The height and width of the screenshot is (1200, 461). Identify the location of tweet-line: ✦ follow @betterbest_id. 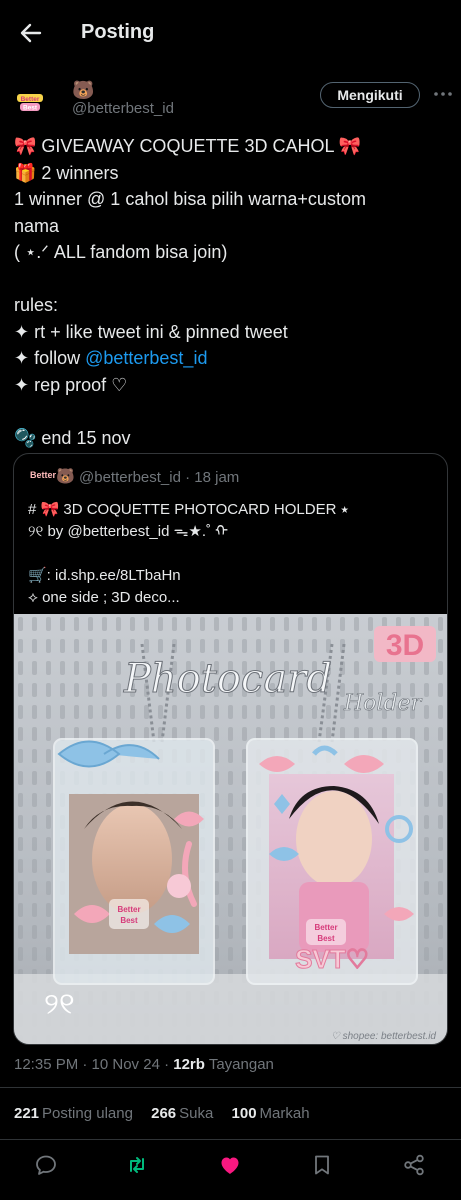
(232, 358).